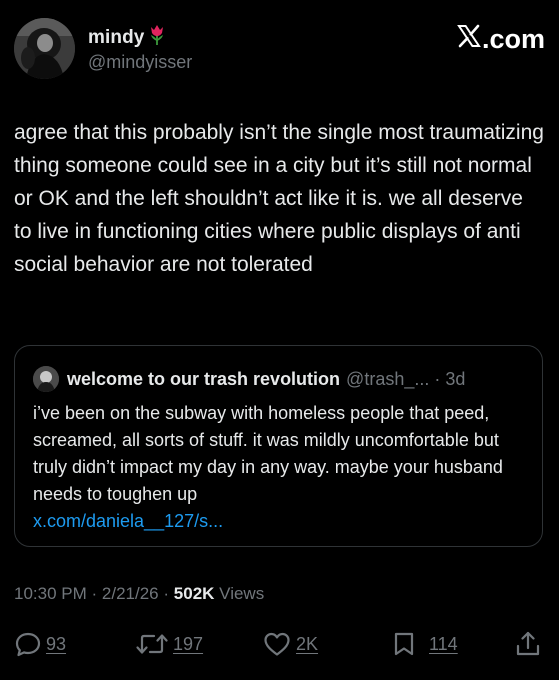  What do you see at coordinates (140, 62) in the screenshot?
I see `author-handle: @mindyisser` at bounding box center [140, 62].